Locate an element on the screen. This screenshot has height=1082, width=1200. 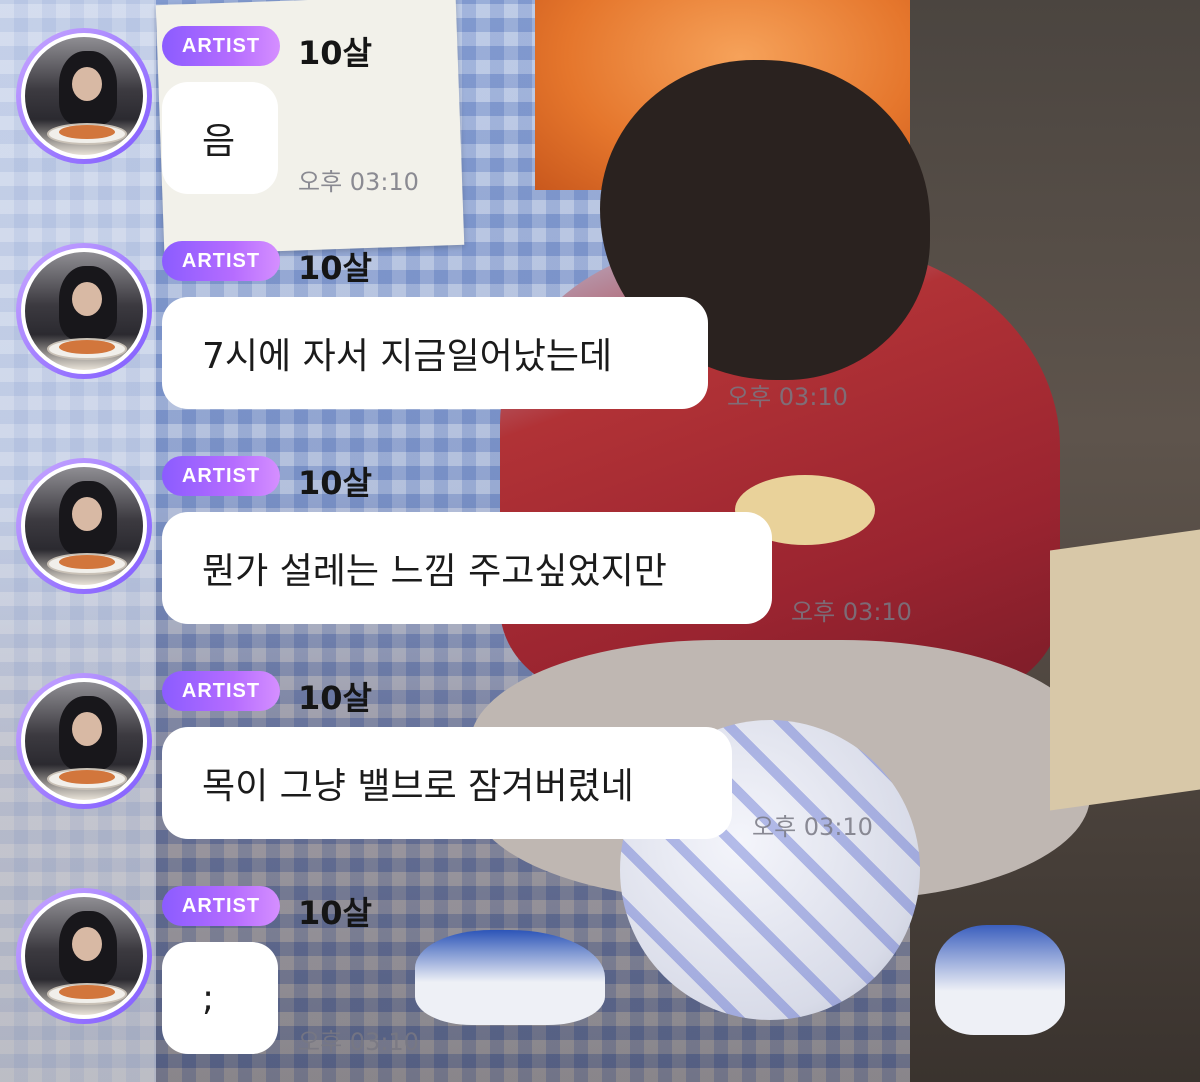
message-bubble: 목이 그냥 밸브로 잠겨버렸네 is located at coordinates (447, 783).